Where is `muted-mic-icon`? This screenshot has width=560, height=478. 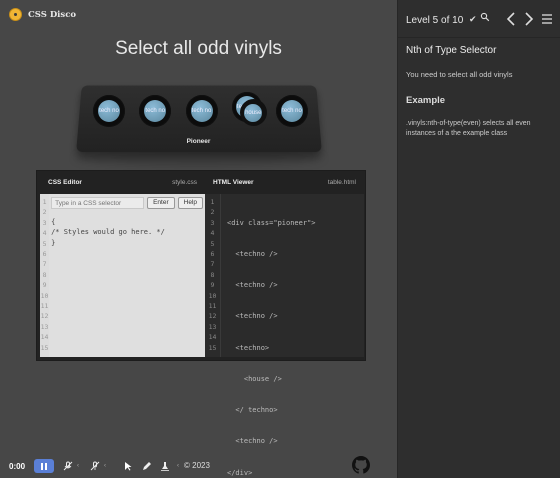
muted-mic-icon is located at coordinates (95, 466).